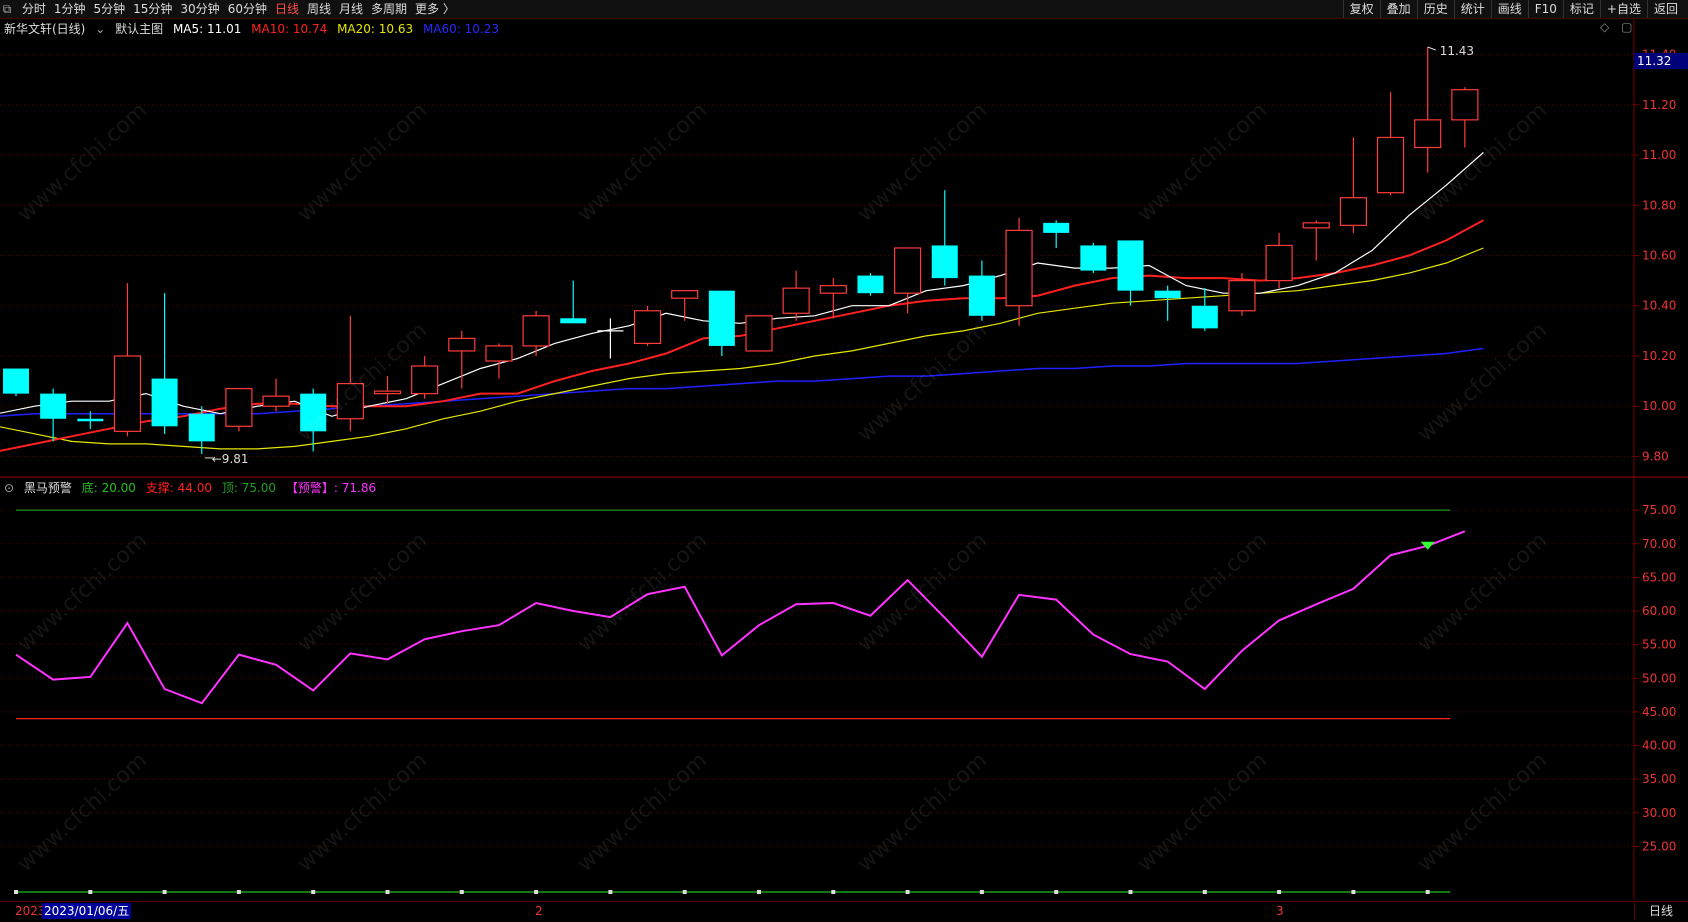 This screenshot has width=1688, height=922. What do you see at coordinates (1659, 577) in the screenshot?
I see `ind-axis-label-2: 65.00` at bounding box center [1659, 577].